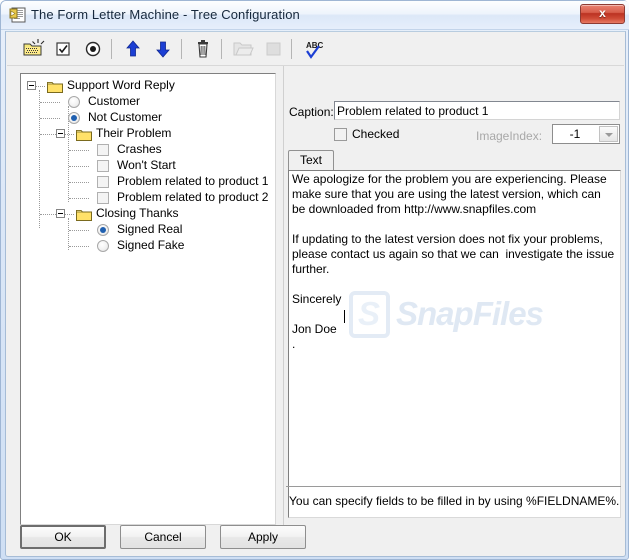 The width and height of the screenshot is (629, 560). Describe the element at coordinates (93, 49) in the screenshot. I see `new-radio-node-button` at that location.